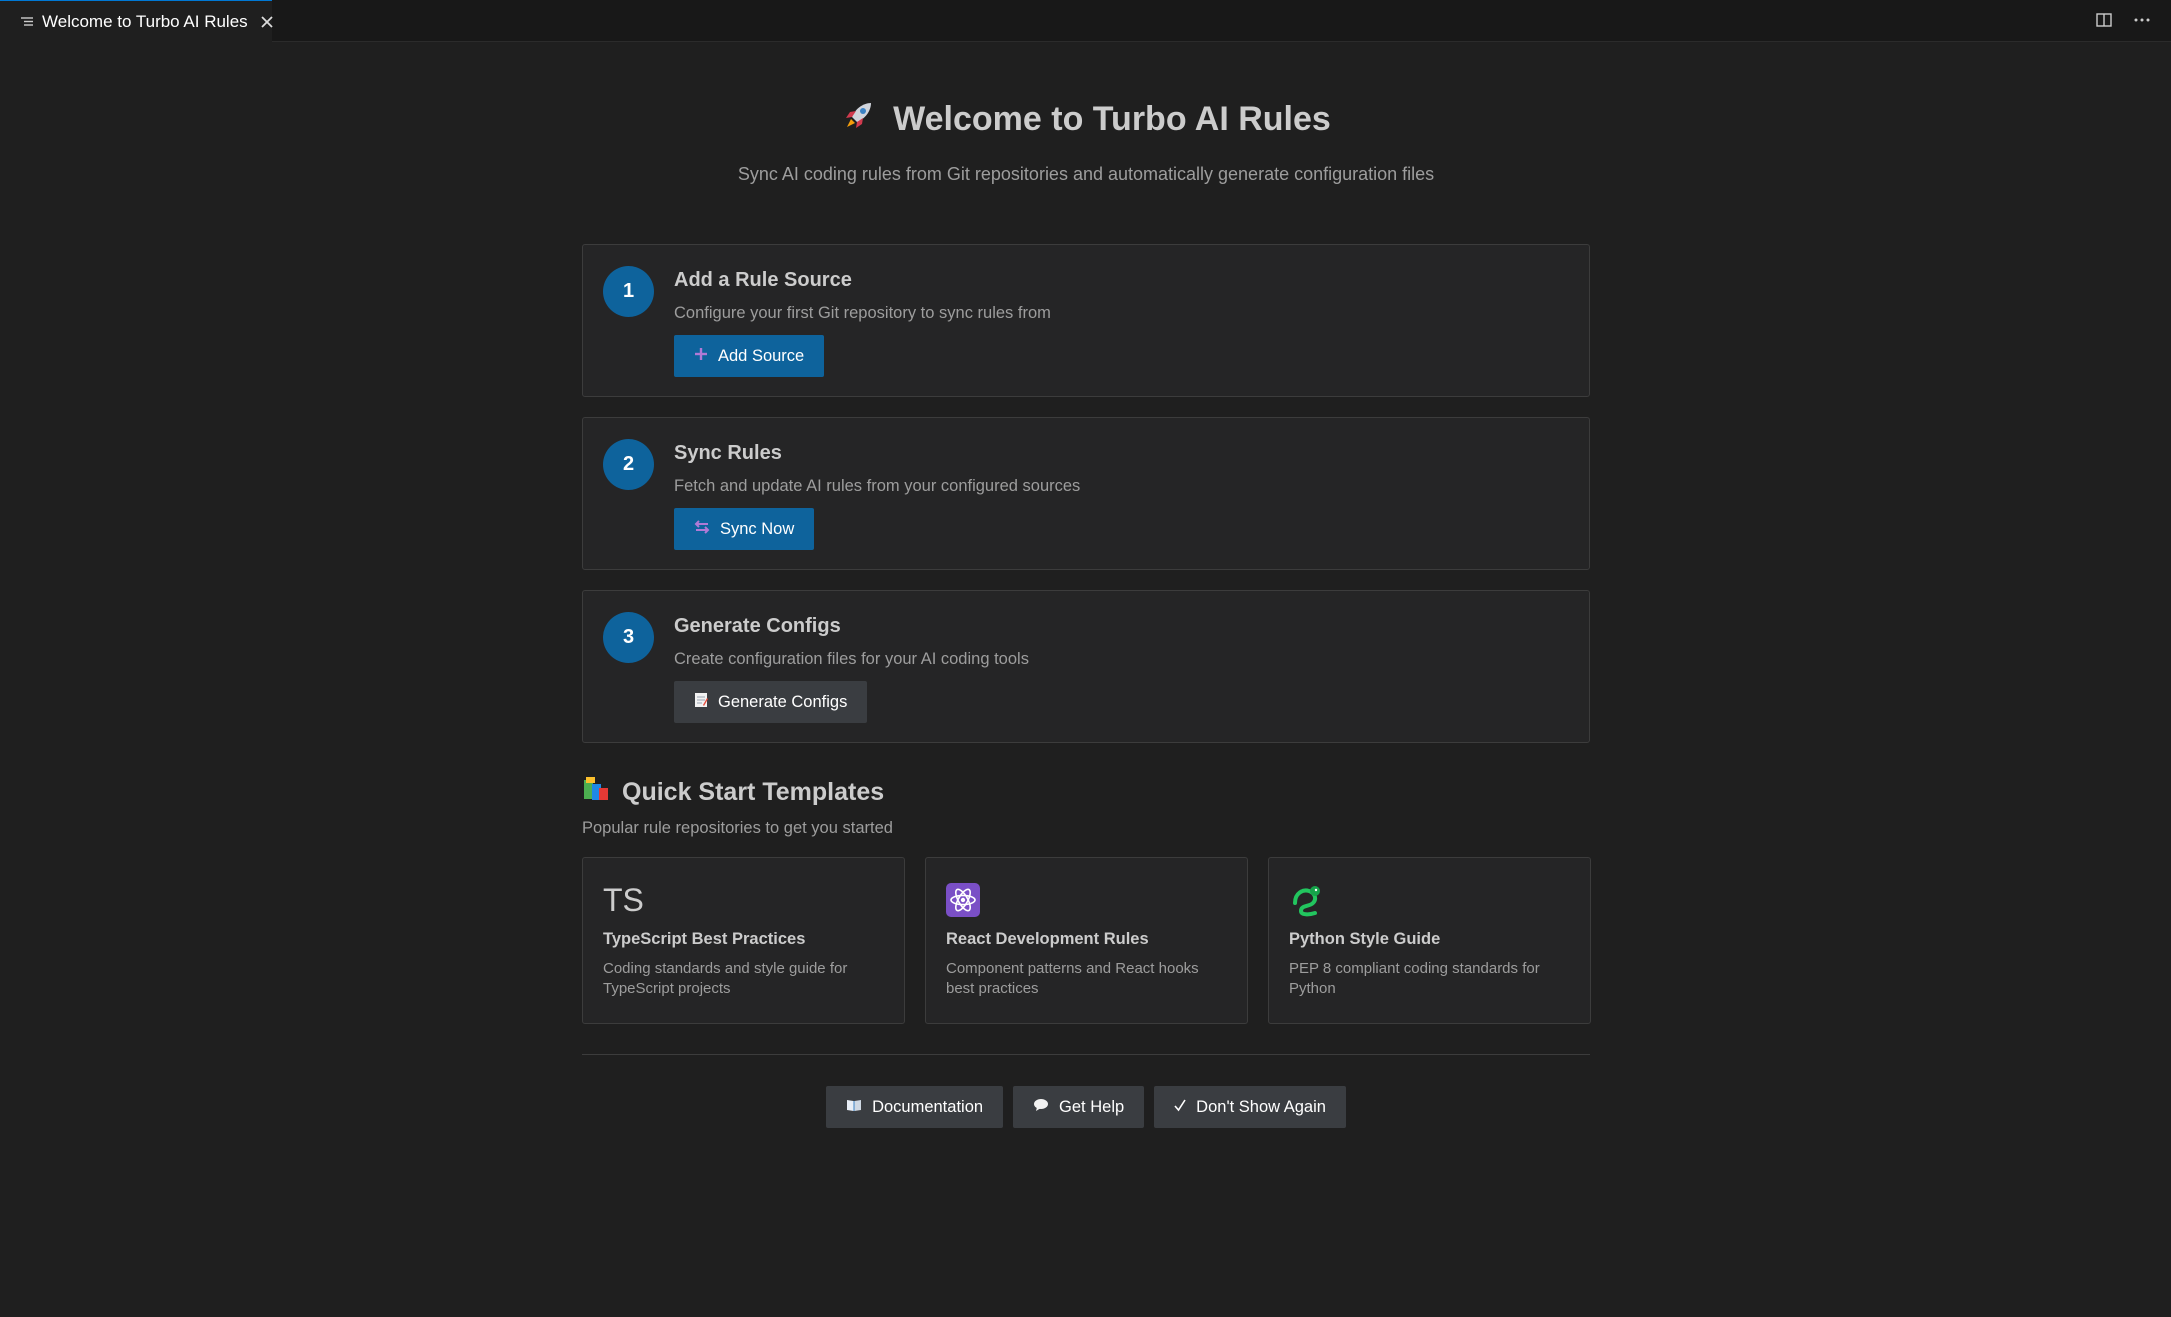 This screenshot has height=1317, width=2171. What do you see at coordinates (704, 939) in the screenshot?
I see `template-title: TypeScript Best Practices` at bounding box center [704, 939].